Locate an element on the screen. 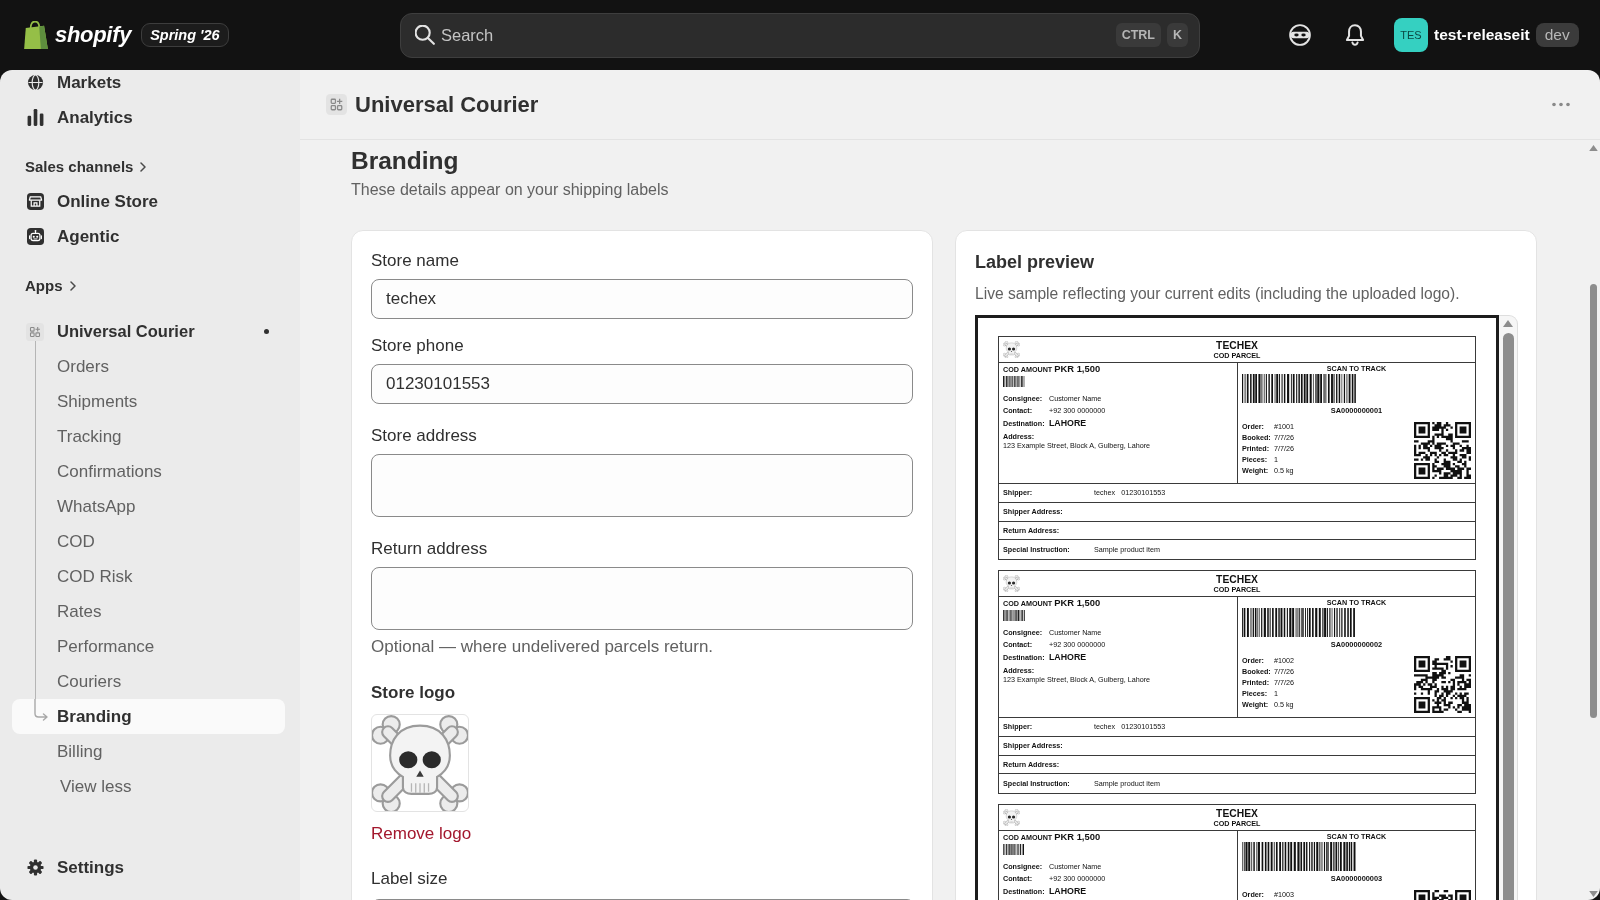  field-label: Store name is located at coordinates (415, 261).